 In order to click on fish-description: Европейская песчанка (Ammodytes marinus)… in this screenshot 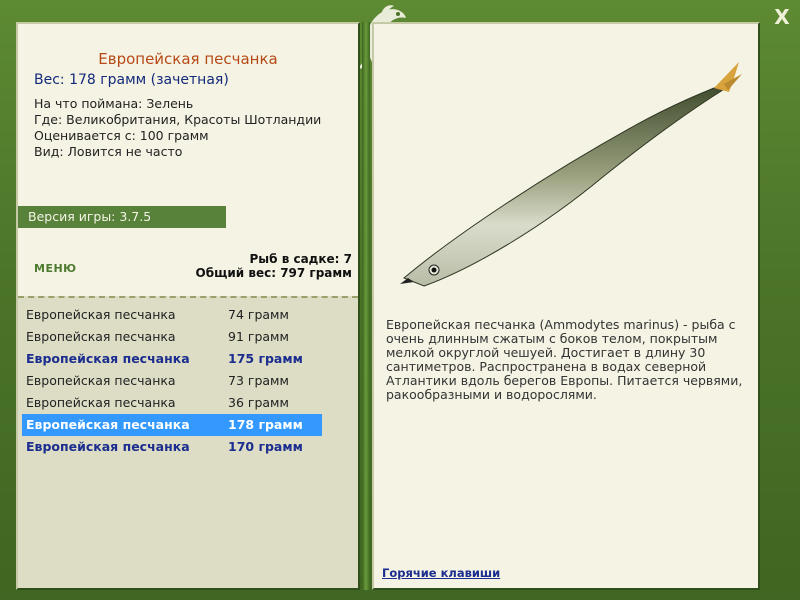, I will do `click(564, 359)`.